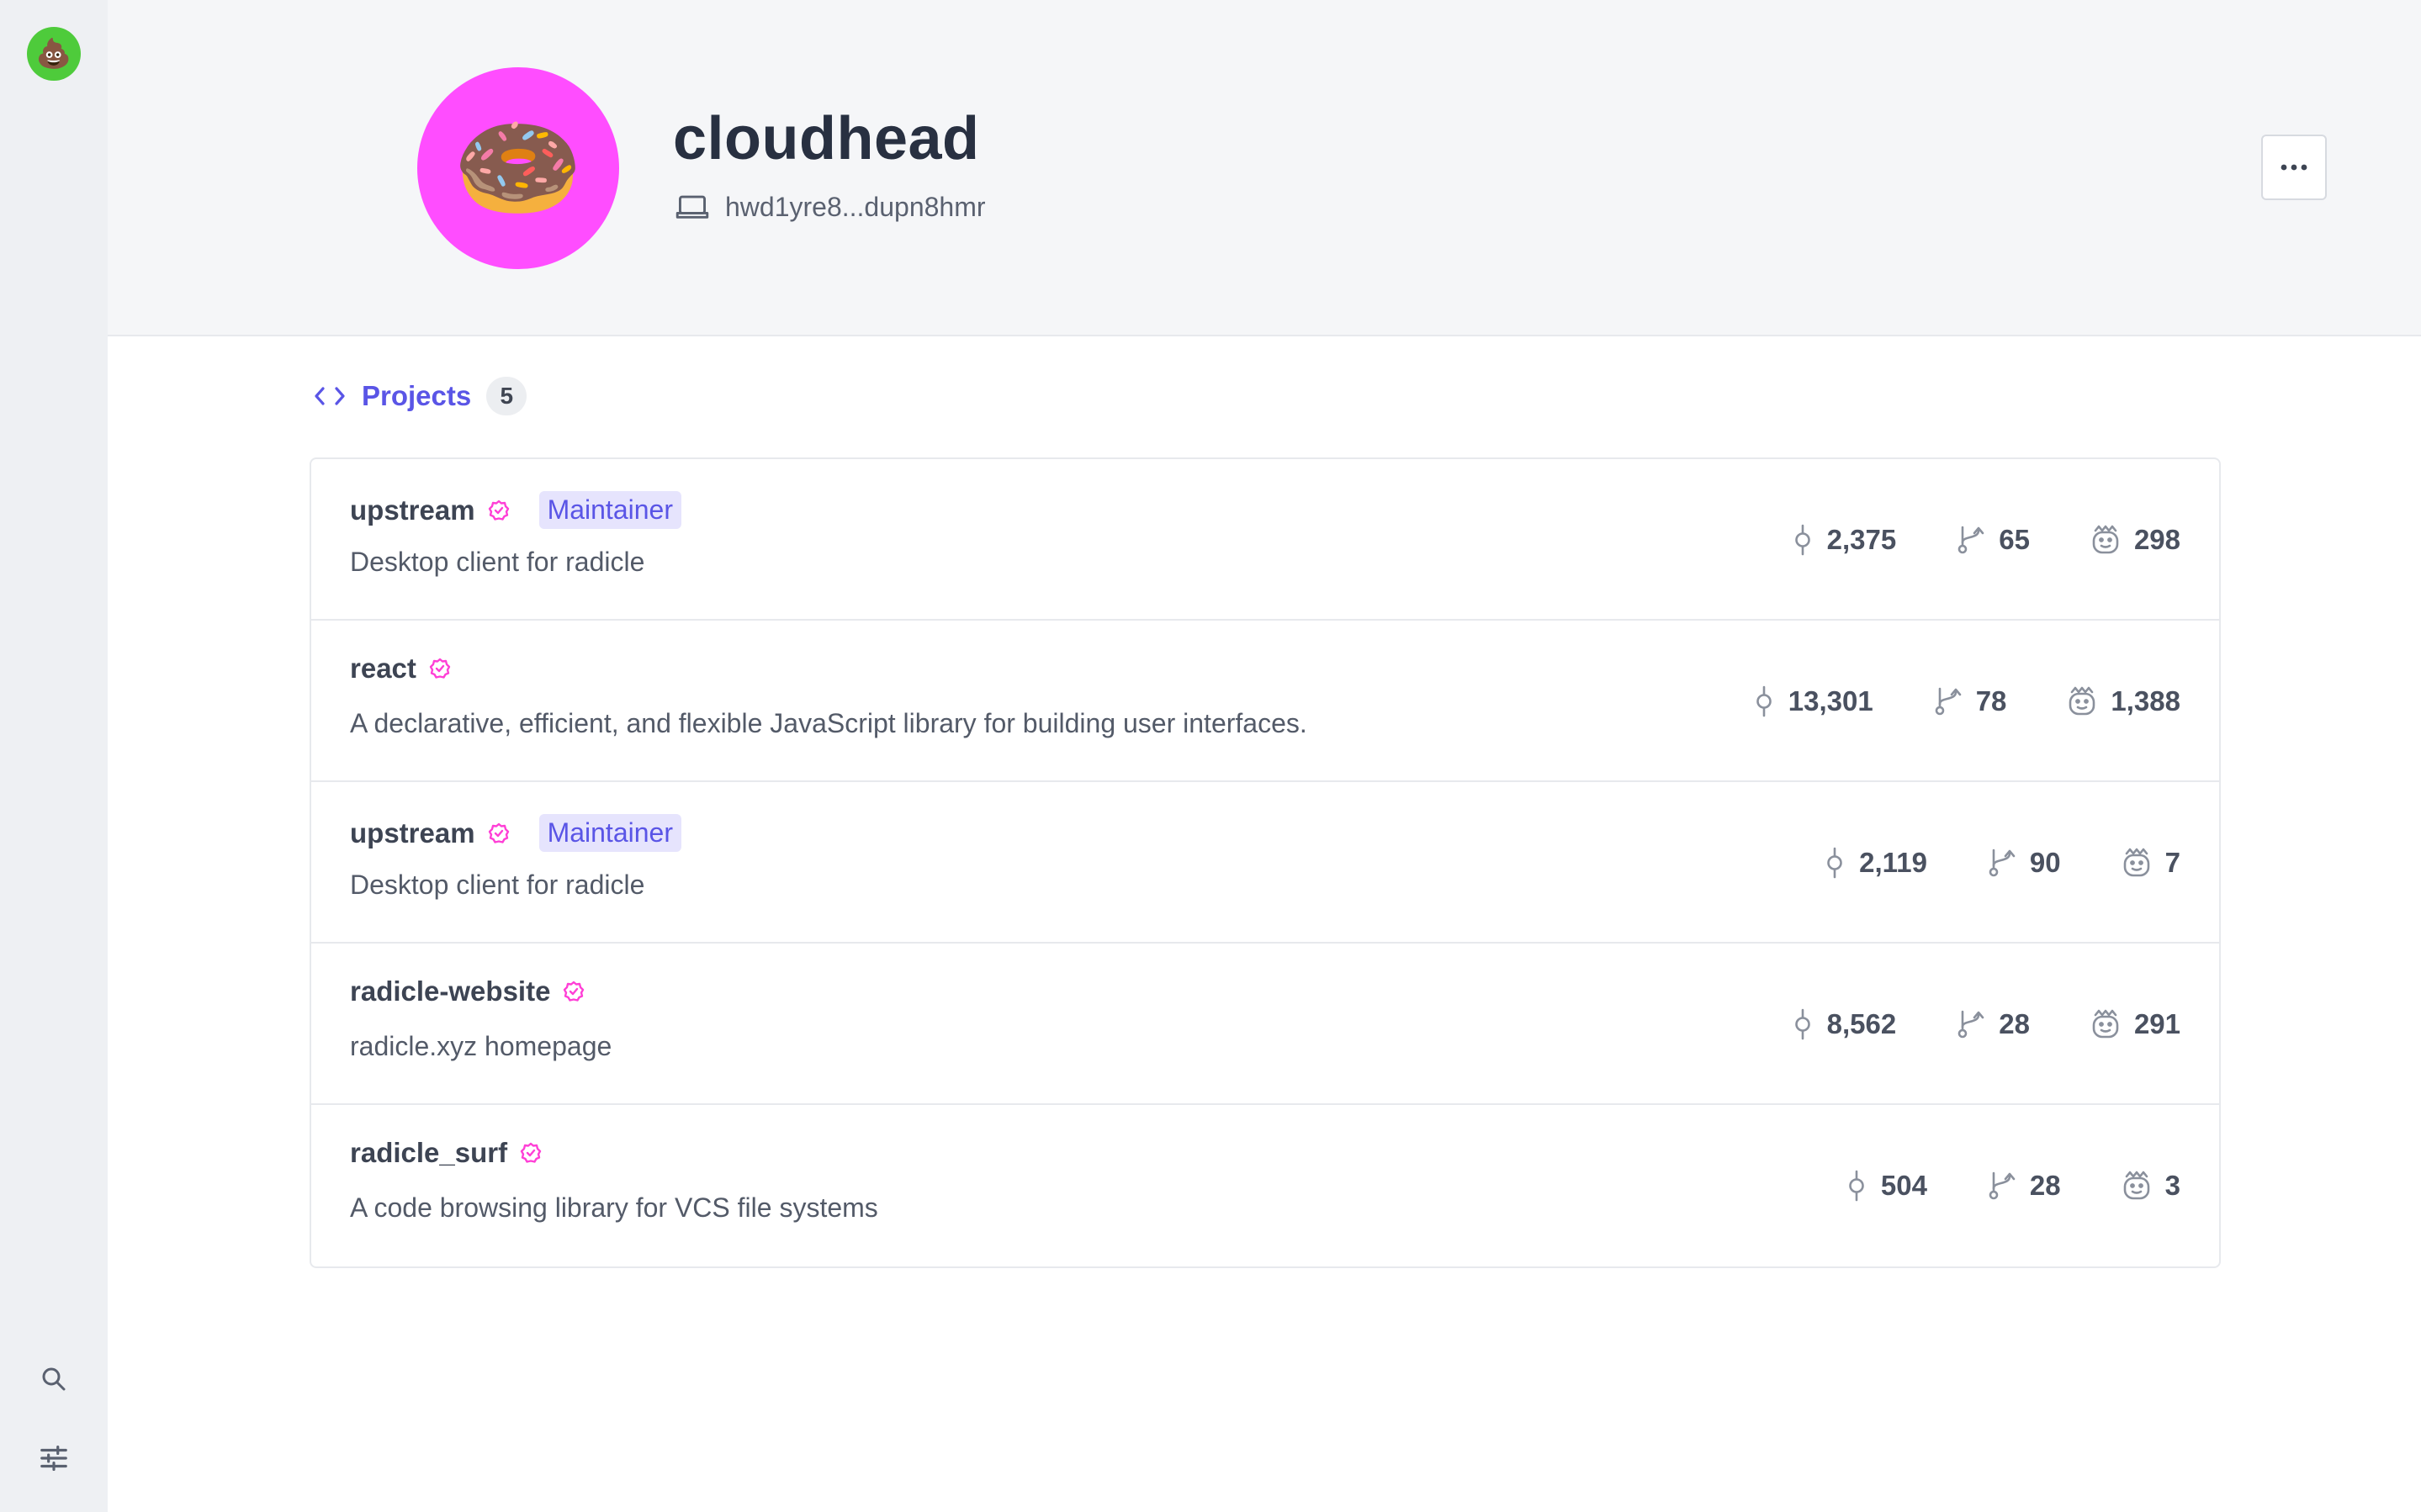 The height and width of the screenshot is (1512, 2421). What do you see at coordinates (1862, 1023) in the screenshot?
I see `commit-count: 8,562` at bounding box center [1862, 1023].